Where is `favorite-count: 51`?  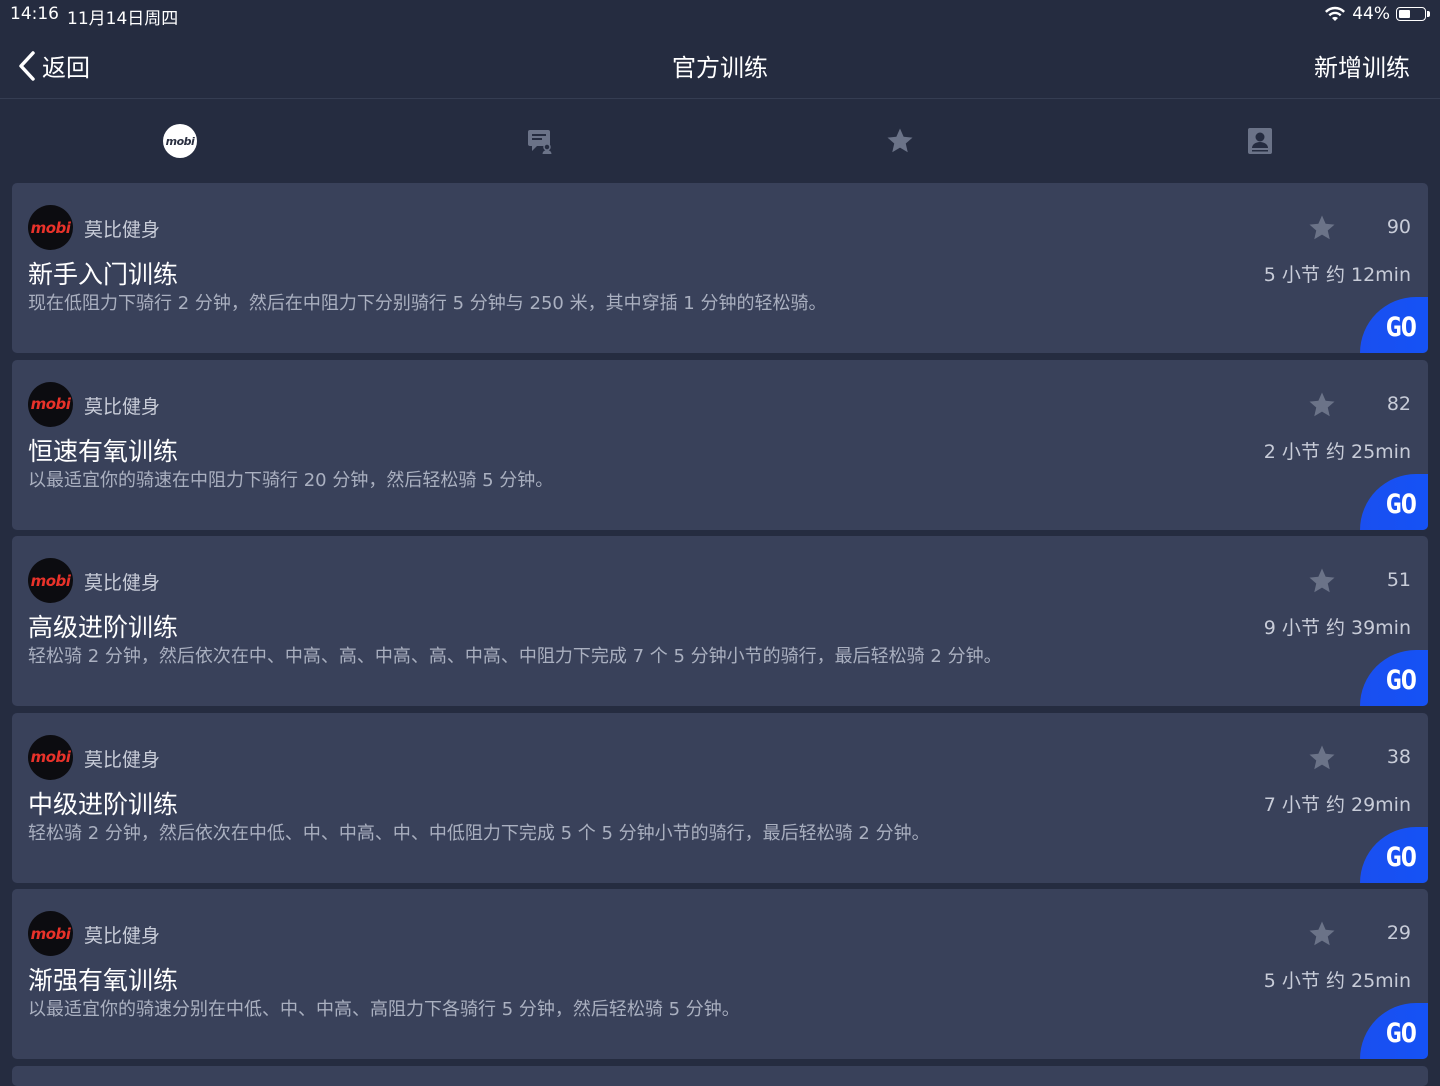
favorite-count: 51 is located at coordinates (1398, 580).